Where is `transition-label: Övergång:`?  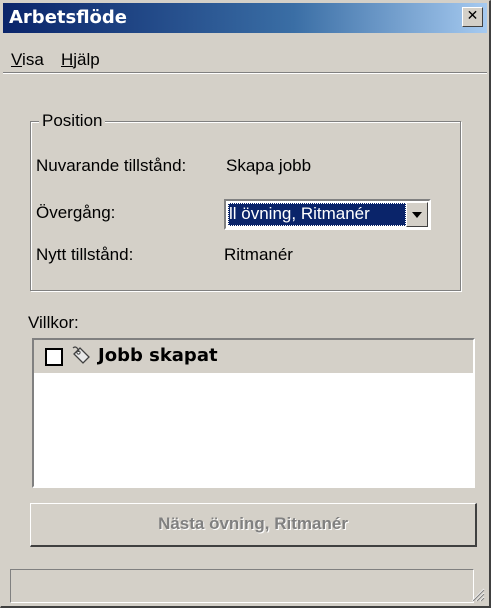 transition-label: Övergång: is located at coordinates (76, 212).